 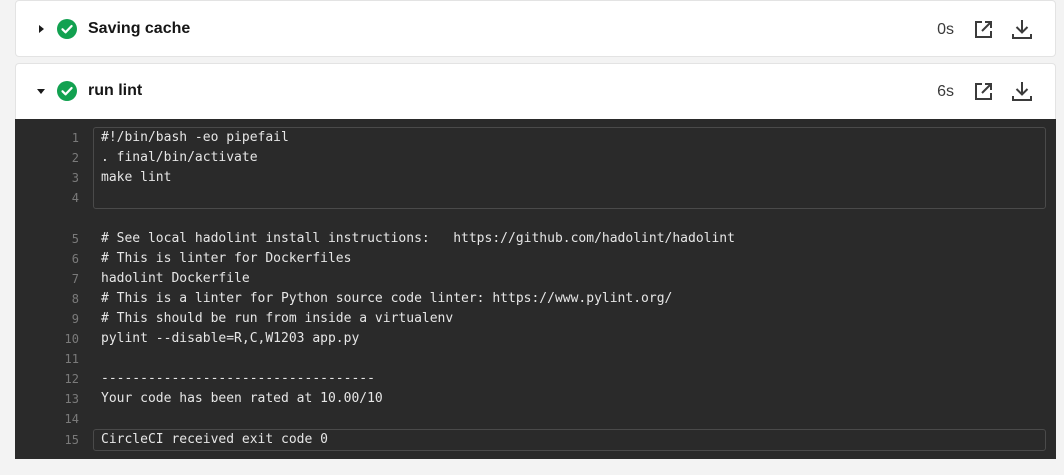 What do you see at coordinates (195, 137) in the screenshot?
I see `line-text: #!/bin/bash -eo pipefail` at bounding box center [195, 137].